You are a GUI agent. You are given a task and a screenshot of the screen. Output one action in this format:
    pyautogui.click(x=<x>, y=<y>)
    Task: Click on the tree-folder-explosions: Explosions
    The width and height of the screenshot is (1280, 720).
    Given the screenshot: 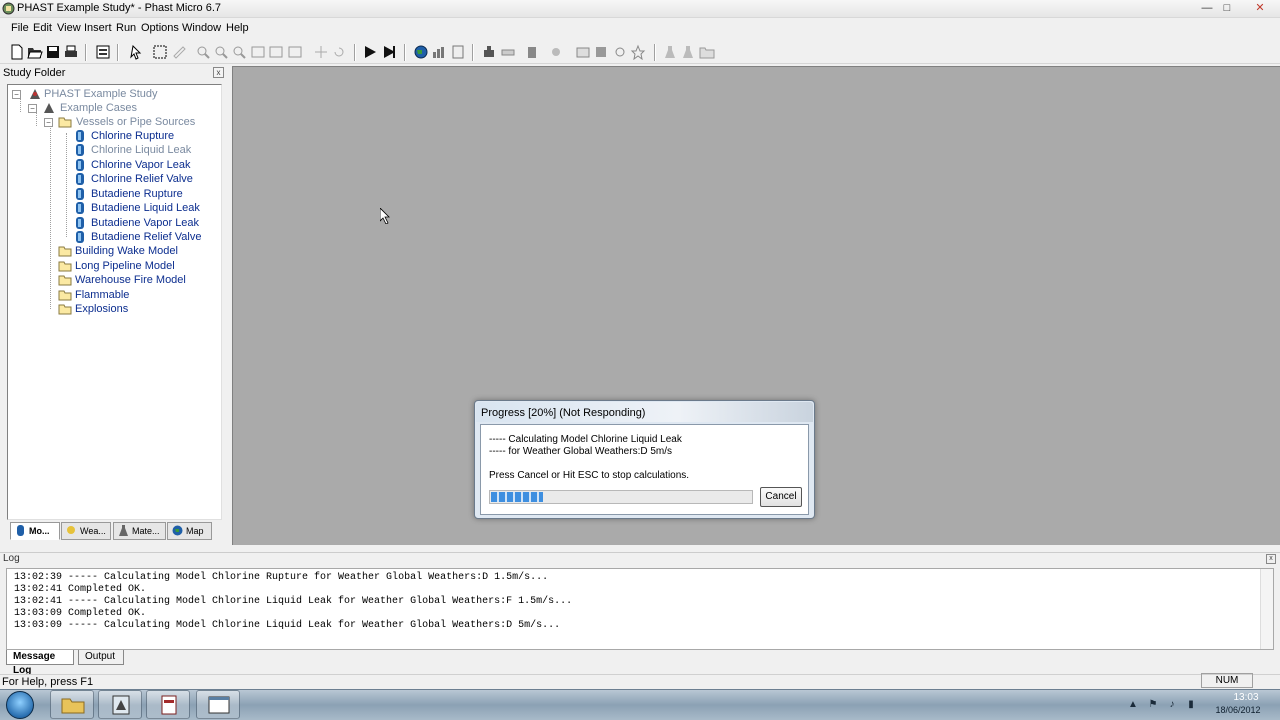 What is the action you would take?
    pyautogui.click(x=139, y=309)
    